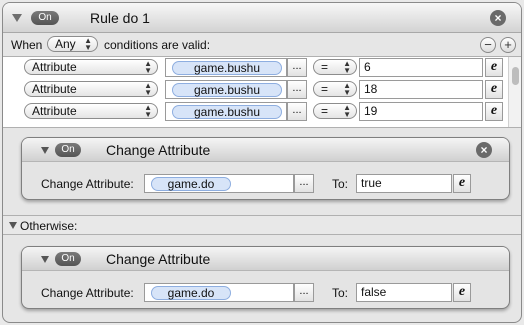 Image resolution: width=524 pixels, height=325 pixels. I want to click on match-mode-select: Any ▲ ▼, so click(72, 44).